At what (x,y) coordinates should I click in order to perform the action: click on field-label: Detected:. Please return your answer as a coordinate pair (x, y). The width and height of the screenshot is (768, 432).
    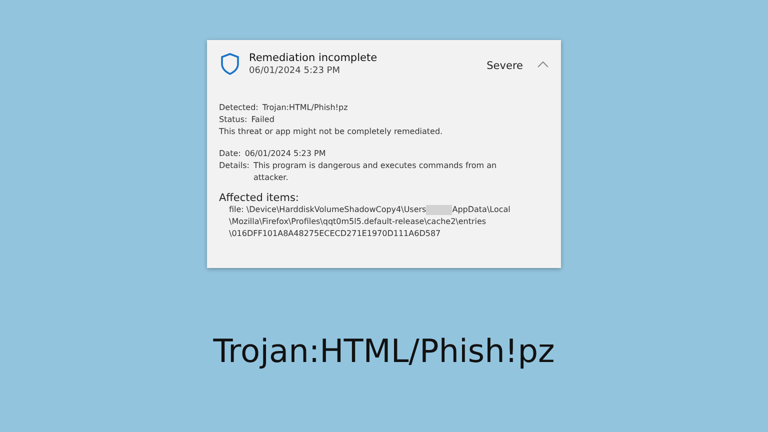
    Looking at the image, I should click on (238, 108).